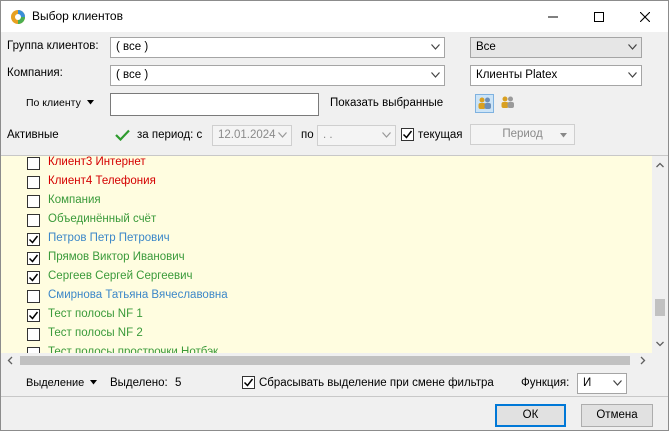 The width and height of the screenshot is (669, 431). Describe the element at coordinates (326, 182) in the screenshot. I see `client-list-item: Клиент4 Телефония` at that location.